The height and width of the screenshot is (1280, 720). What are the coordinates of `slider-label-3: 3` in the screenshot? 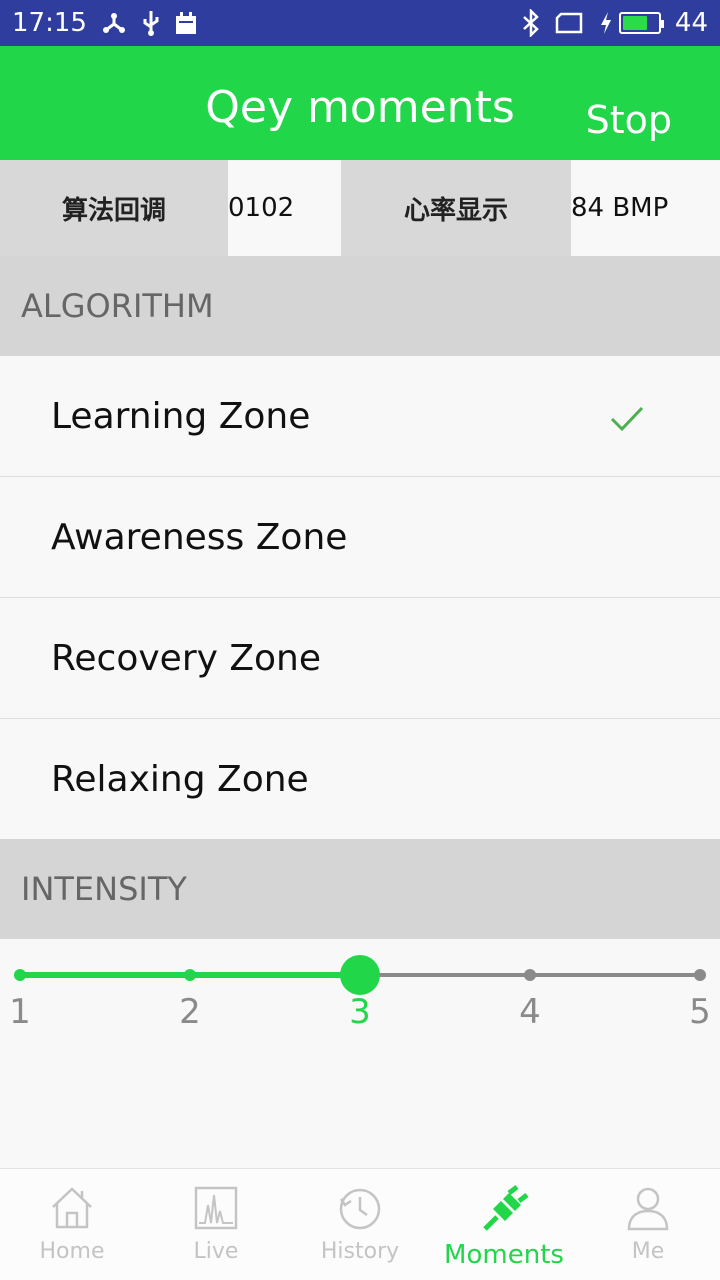 It's located at (360, 1012).